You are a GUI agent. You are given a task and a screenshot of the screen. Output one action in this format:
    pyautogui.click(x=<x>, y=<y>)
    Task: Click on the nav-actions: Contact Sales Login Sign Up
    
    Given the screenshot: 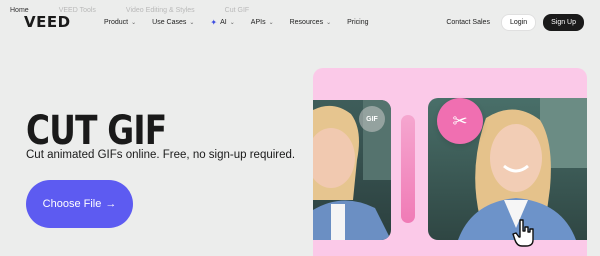 What is the action you would take?
    pyautogui.click(x=515, y=22)
    